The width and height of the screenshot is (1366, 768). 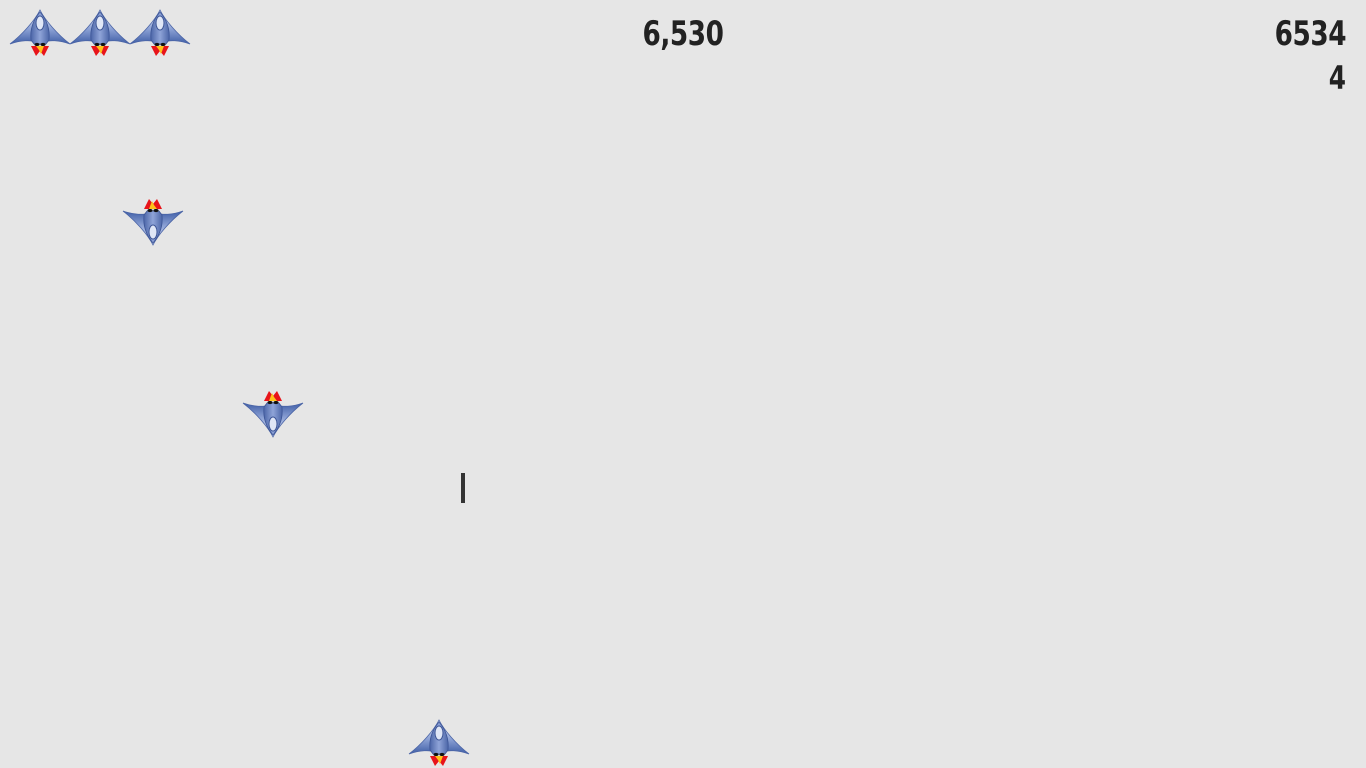 I want to click on level-display: 4, so click(x=1337, y=78).